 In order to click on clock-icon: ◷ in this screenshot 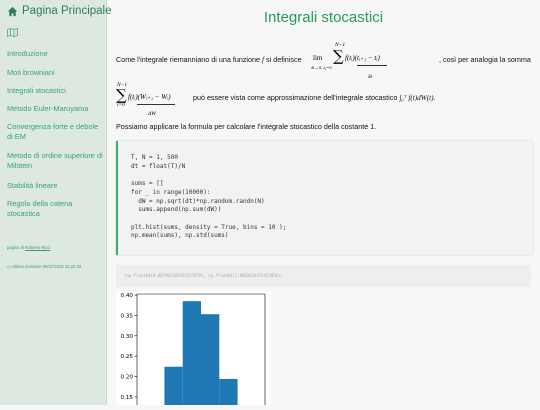, I will do `click(9, 266)`.